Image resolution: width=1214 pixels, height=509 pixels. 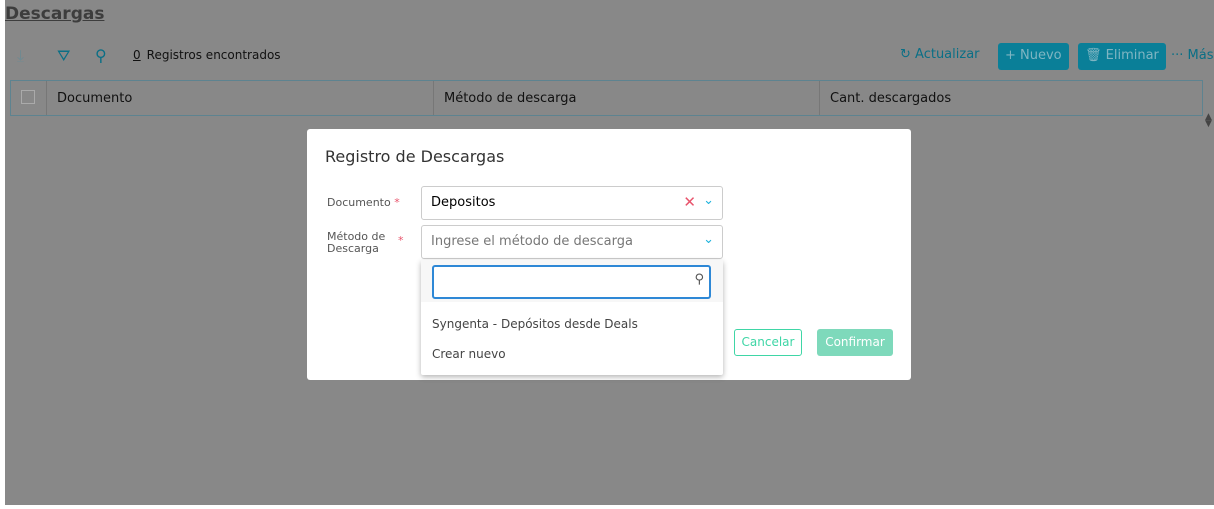 I want to click on option-syngenta: Syngenta - Depósitos desde Deals, so click(x=535, y=324).